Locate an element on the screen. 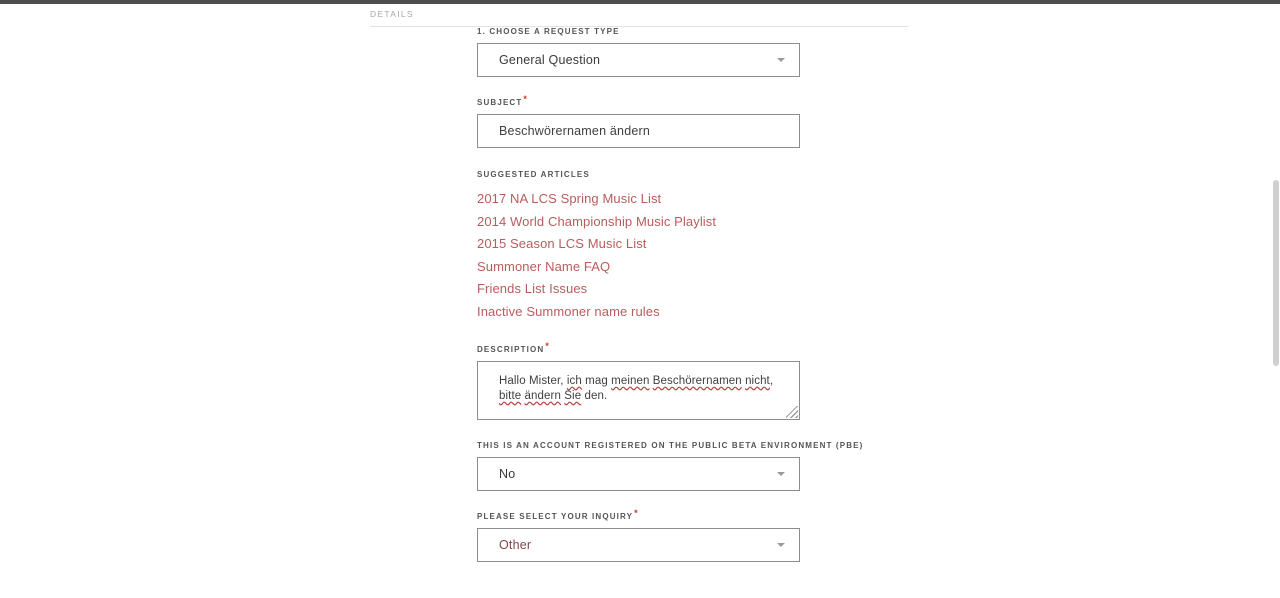 The width and height of the screenshot is (1280, 598). subject-input: Beschwörernamen ändern is located at coordinates (638, 131).